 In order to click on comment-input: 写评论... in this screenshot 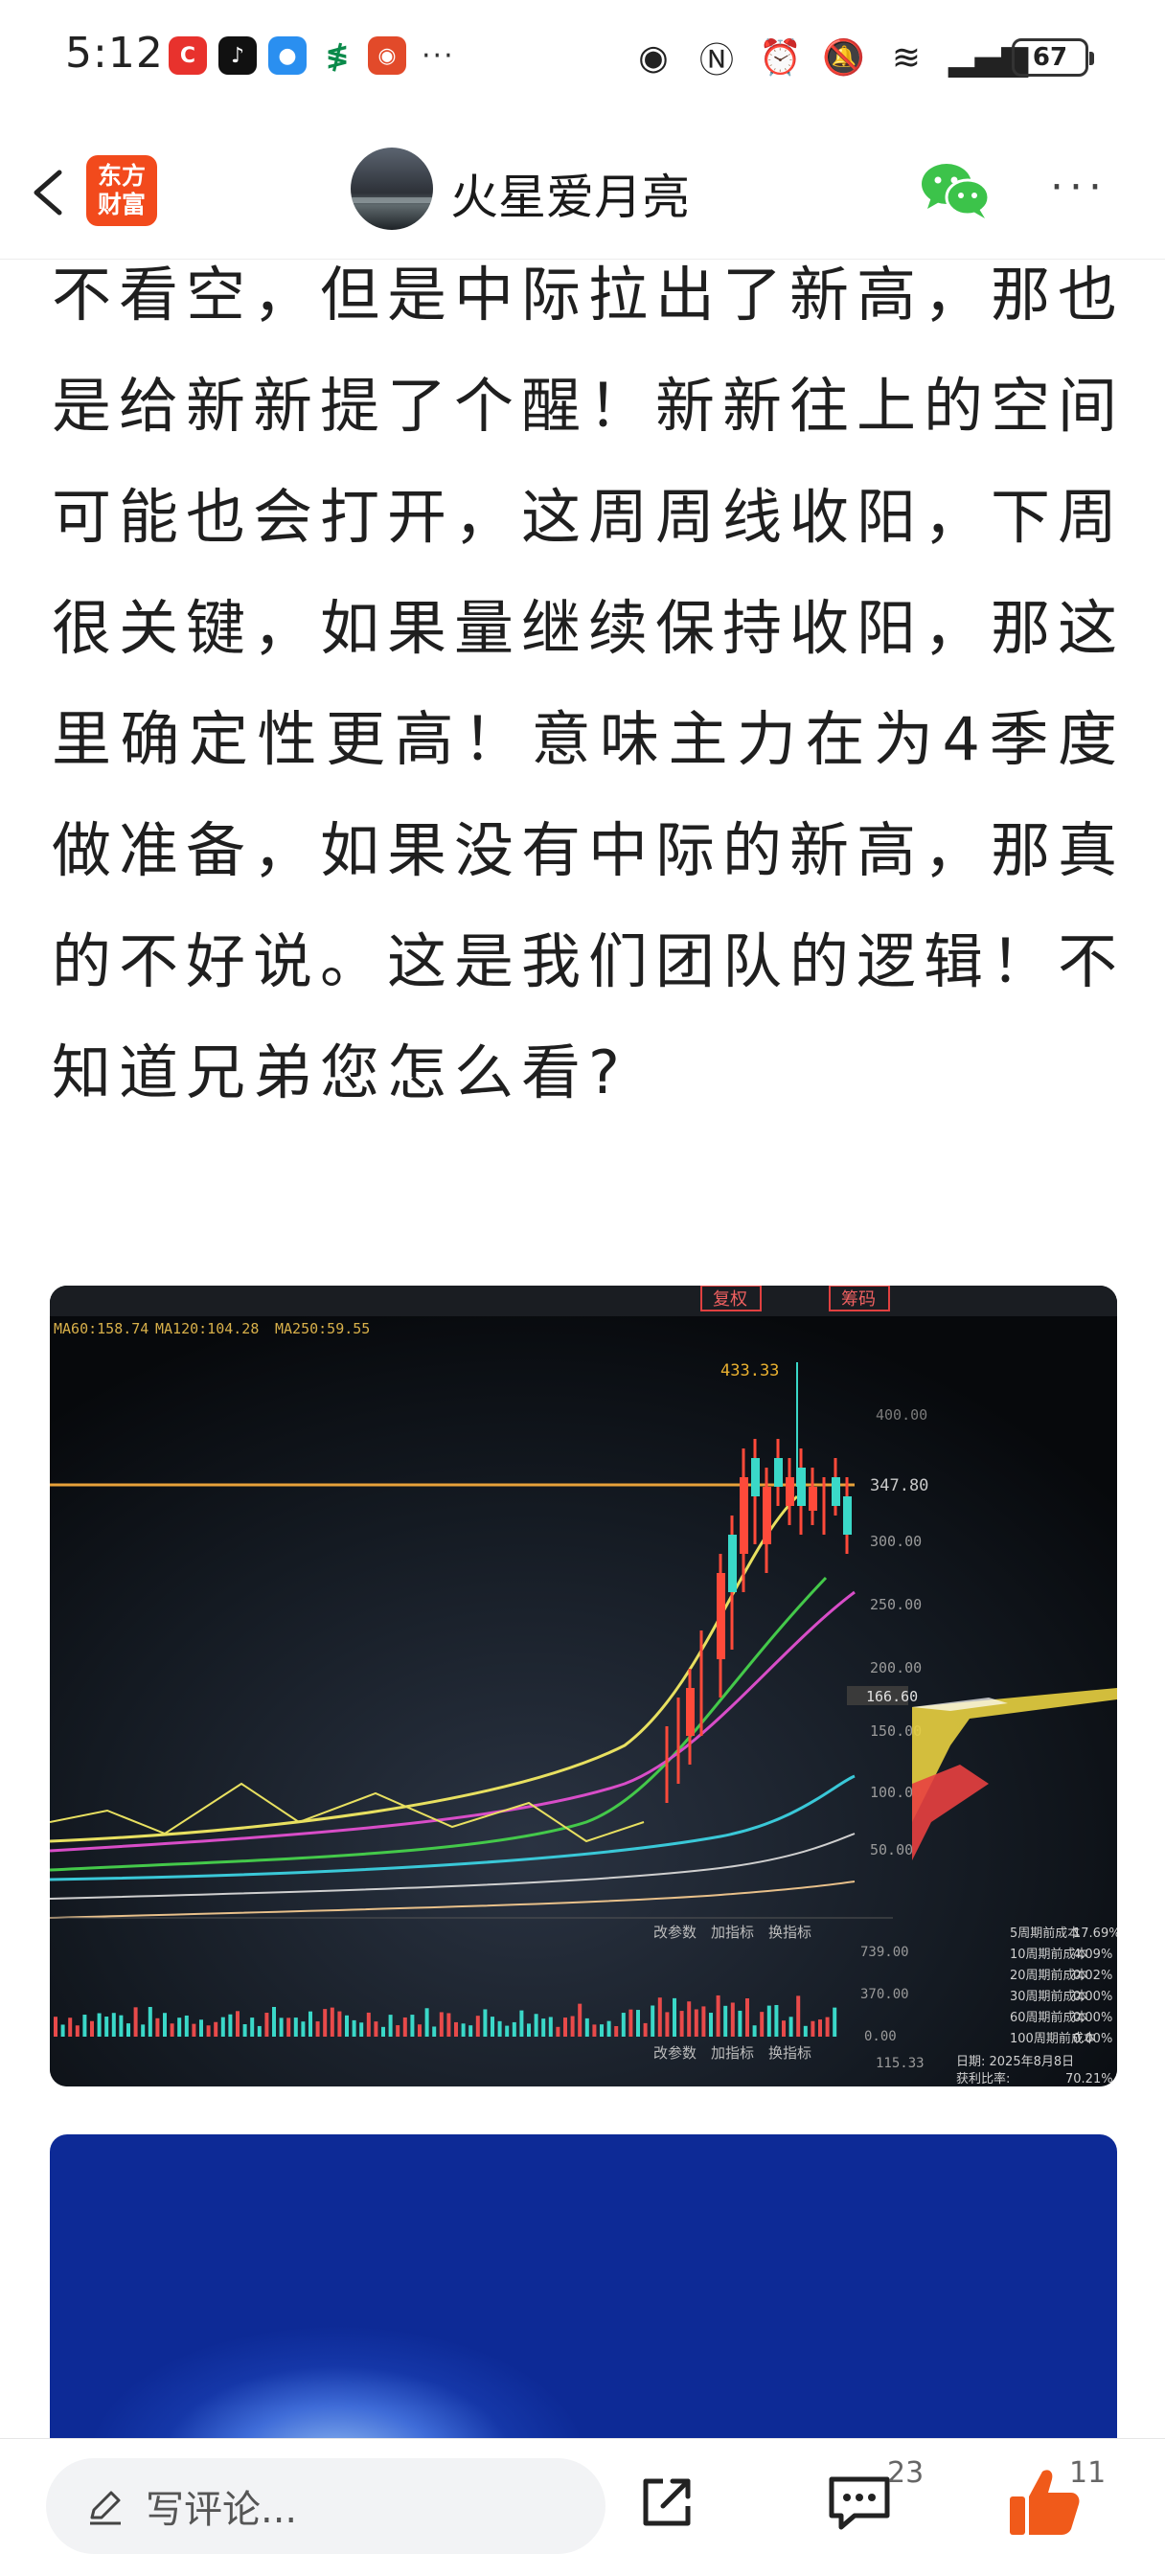, I will do `click(326, 2506)`.